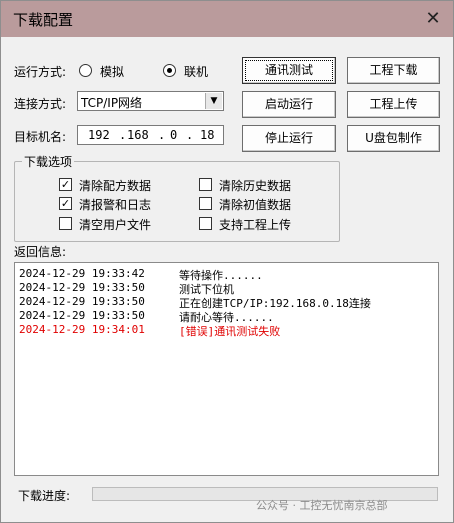  What do you see at coordinates (112, 103) in the screenshot?
I see `connect-mode-value: TCP/IP网络` at bounding box center [112, 103].